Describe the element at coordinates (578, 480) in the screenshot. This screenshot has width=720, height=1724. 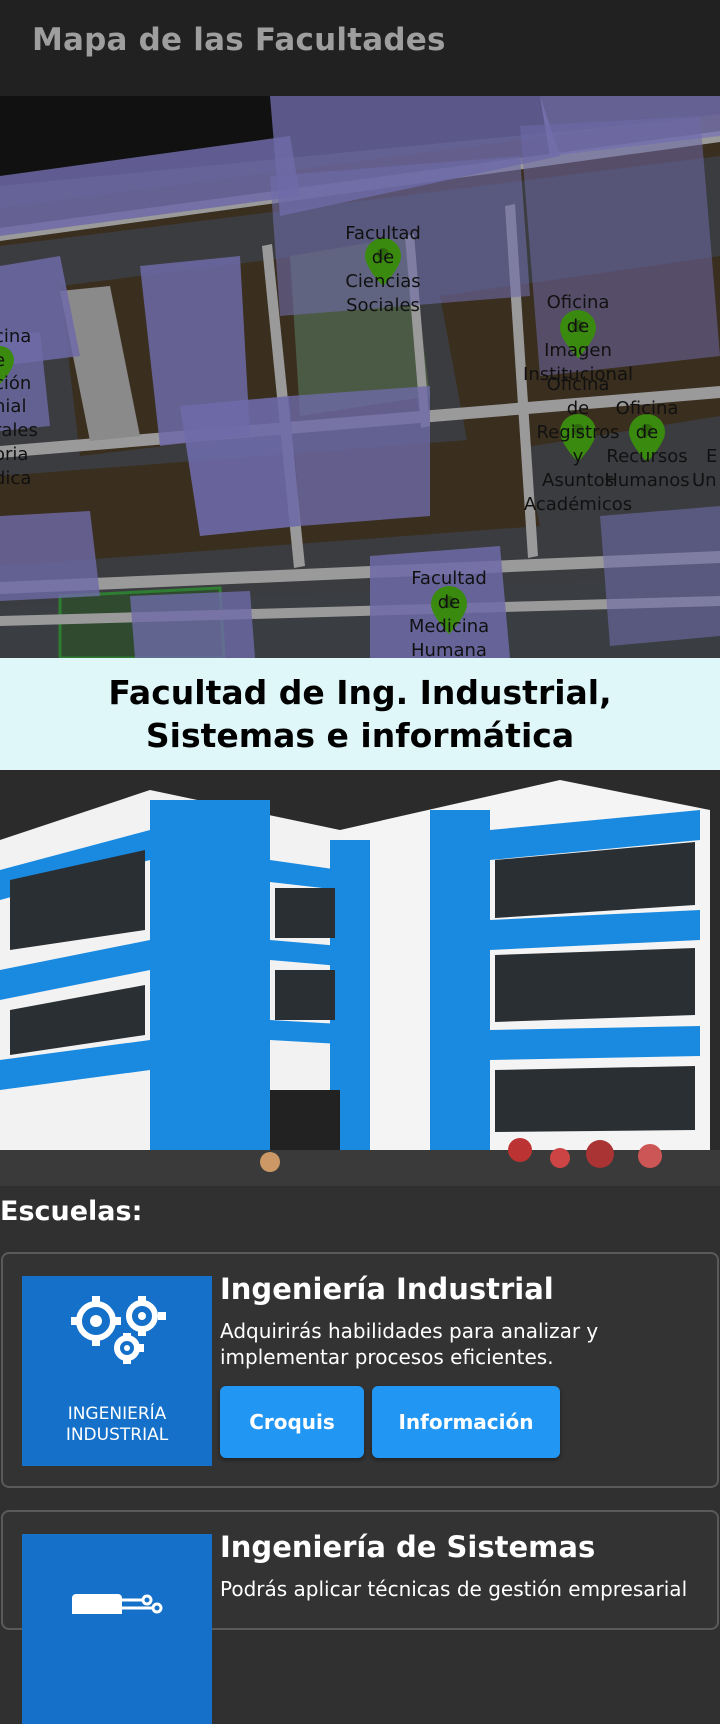
I see `map-label: Asuntos` at that location.